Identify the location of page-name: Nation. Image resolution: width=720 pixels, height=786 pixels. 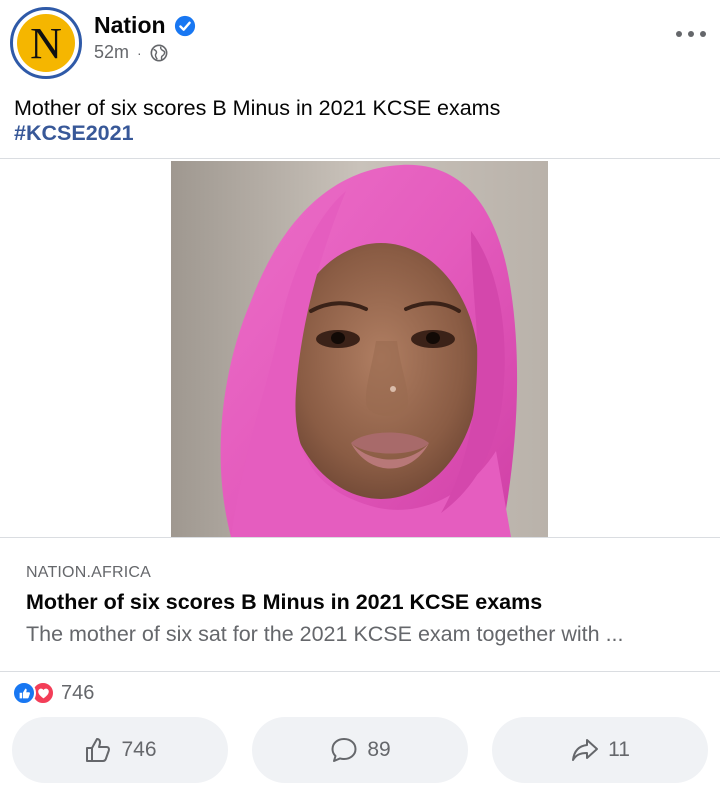
(130, 25).